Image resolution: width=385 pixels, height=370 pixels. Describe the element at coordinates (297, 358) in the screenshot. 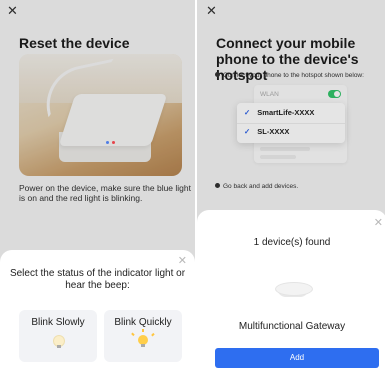

I see `add-button: Add` at that location.